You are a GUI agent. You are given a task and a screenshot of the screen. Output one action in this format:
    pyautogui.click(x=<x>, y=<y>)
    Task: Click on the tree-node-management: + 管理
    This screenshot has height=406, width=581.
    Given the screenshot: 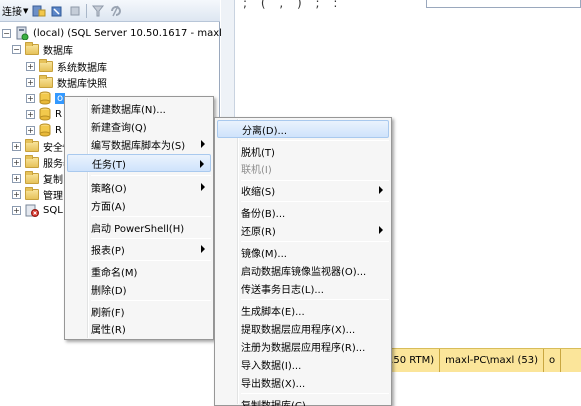 What is the action you would take?
    pyautogui.click(x=37, y=194)
    